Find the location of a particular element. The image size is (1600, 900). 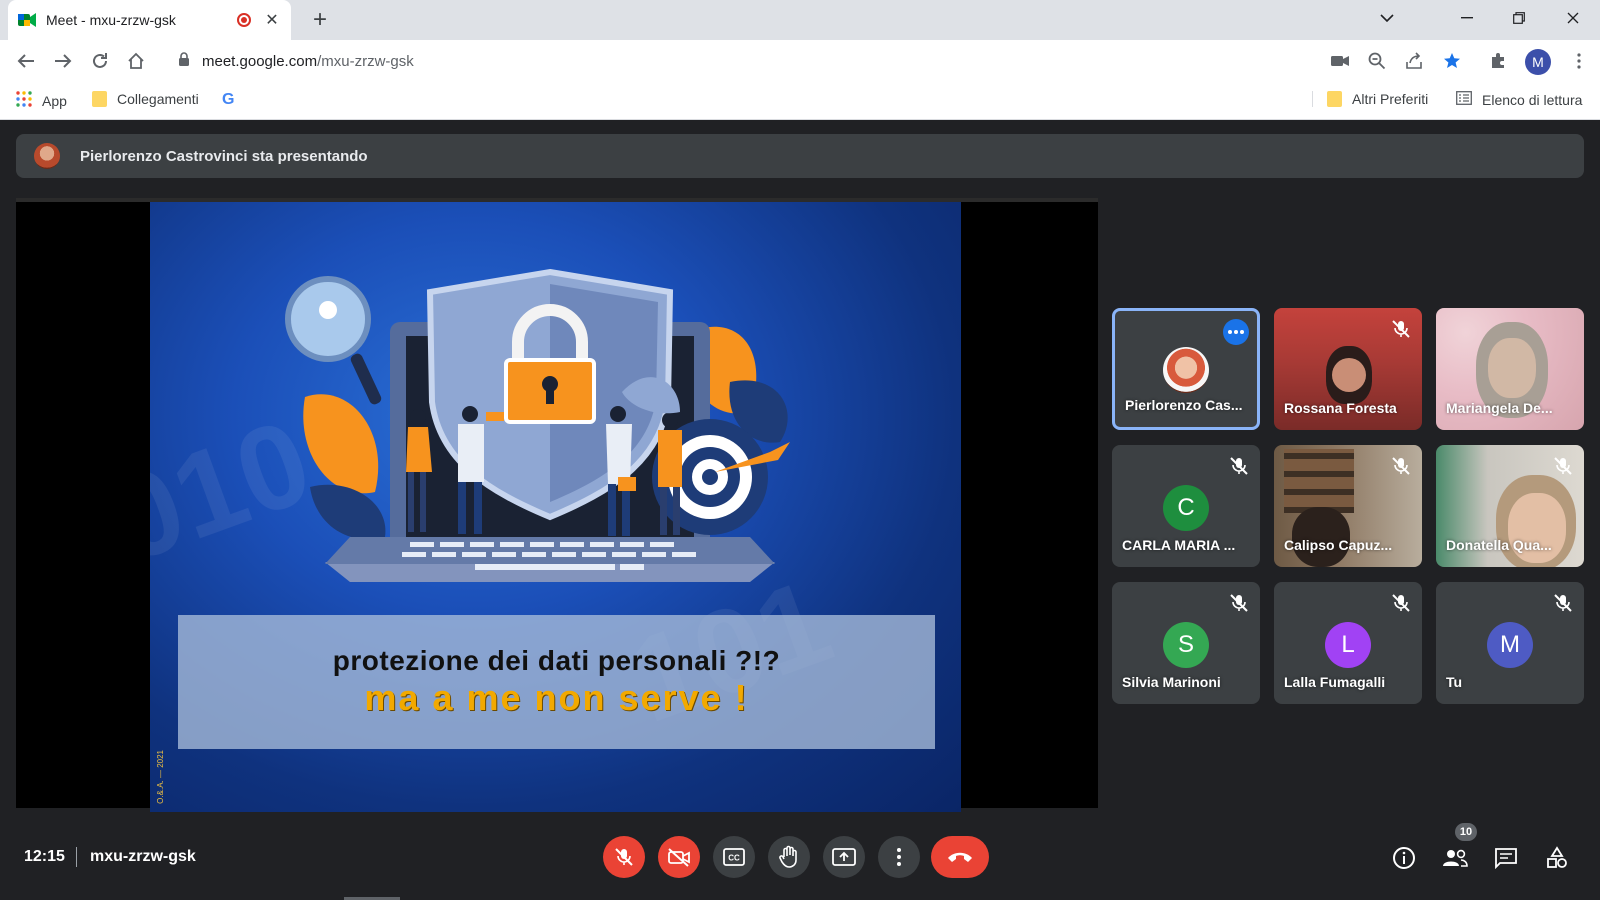

security-illustration is located at coordinates (537, 425).